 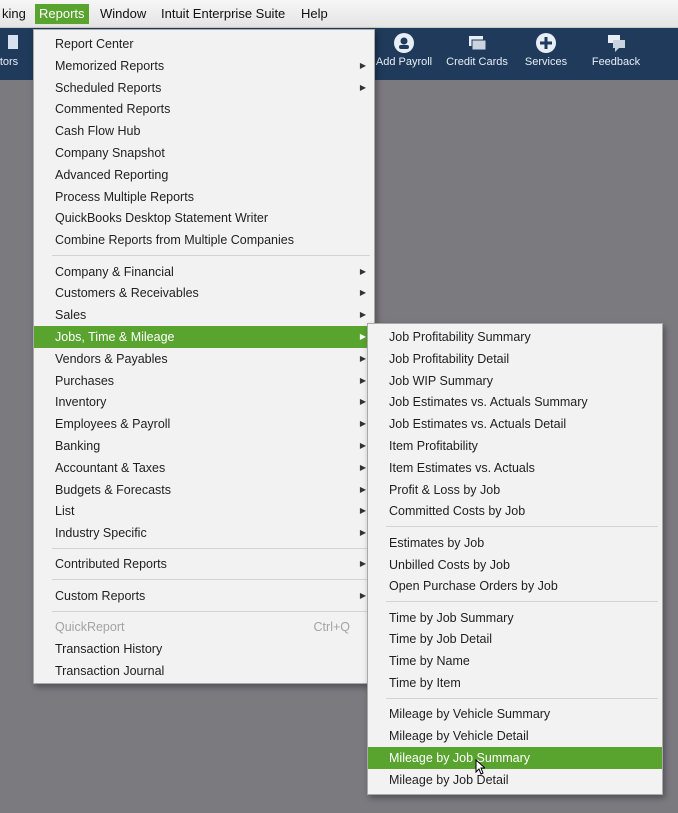 I want to click on menu-item-budgets-and-forecasts: Budgets & Forecasts ▶, so click(x=204, y=490).